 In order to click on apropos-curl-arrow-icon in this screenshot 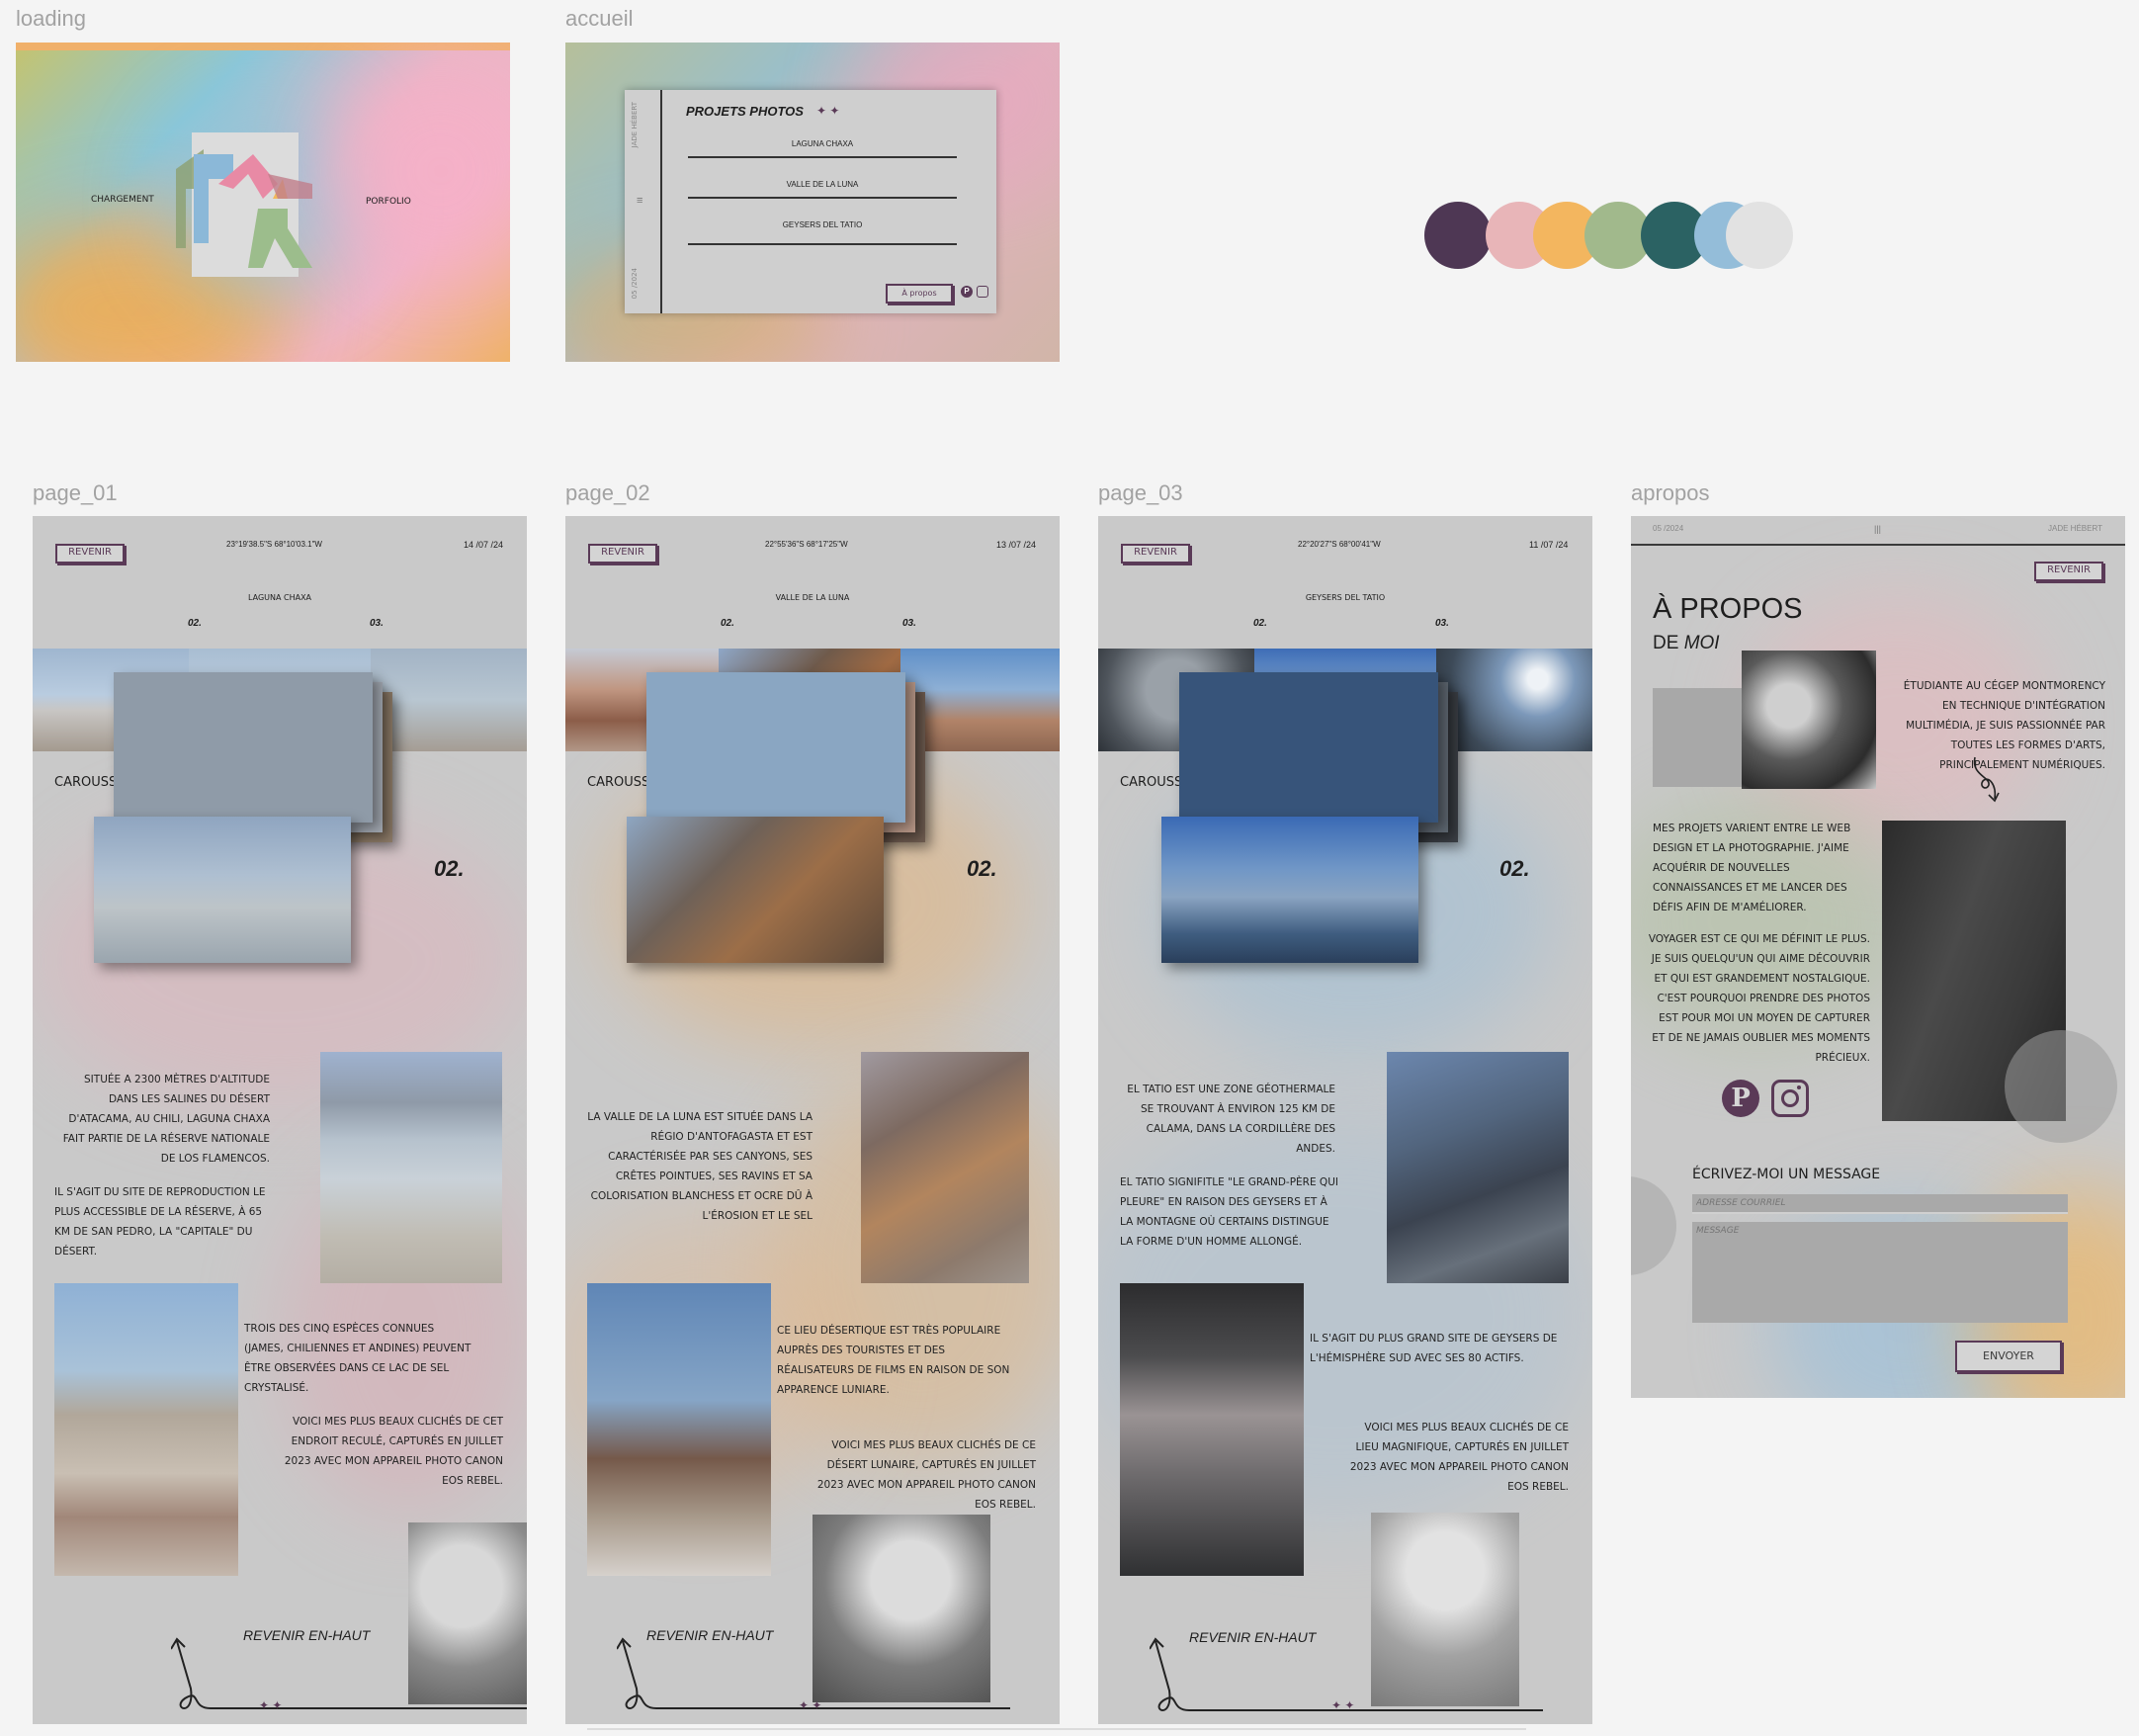, I will do `click(1987, 780)`.